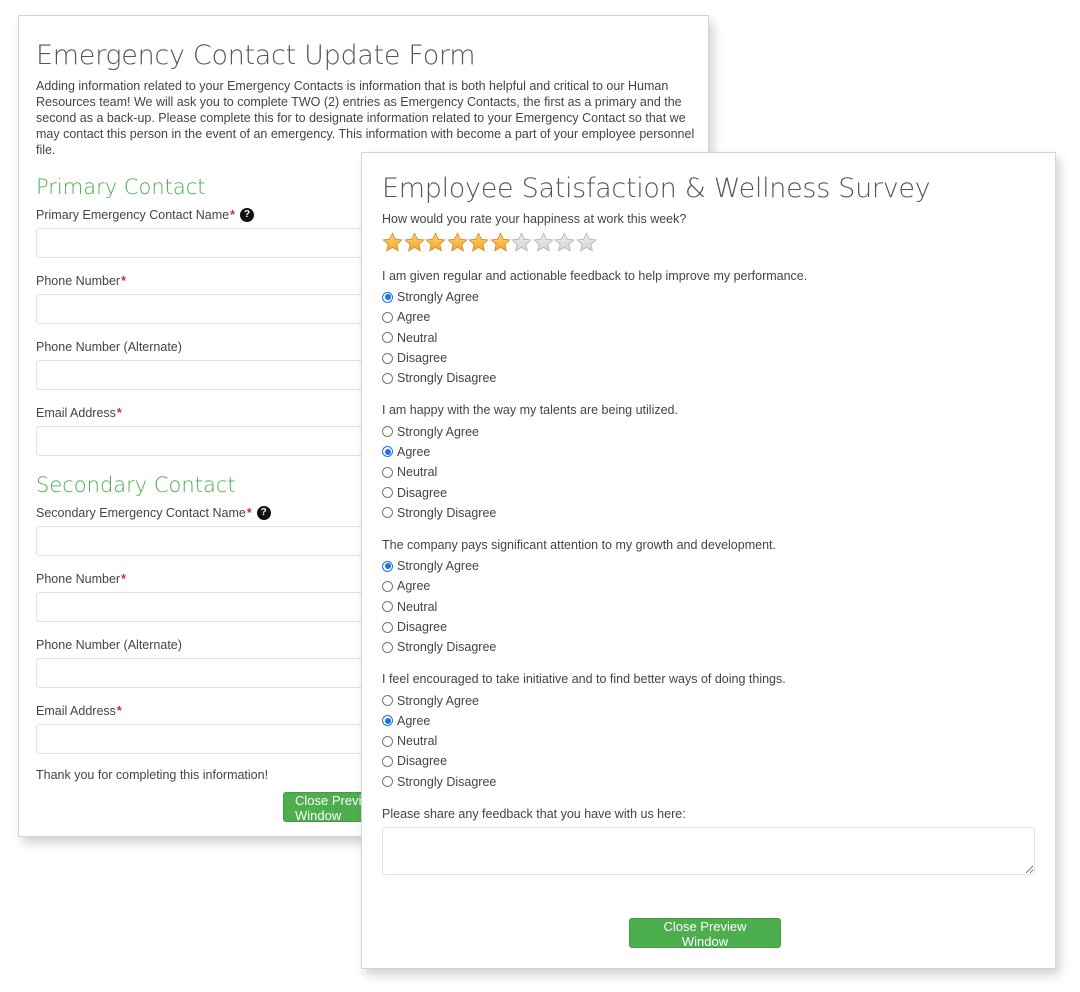 This screenshot has height=992, width=1080. Describe the element at coordinates (256, 55) in the screenshot. I see `emergency-form-title: Emergency Contact Update Form` at that location.